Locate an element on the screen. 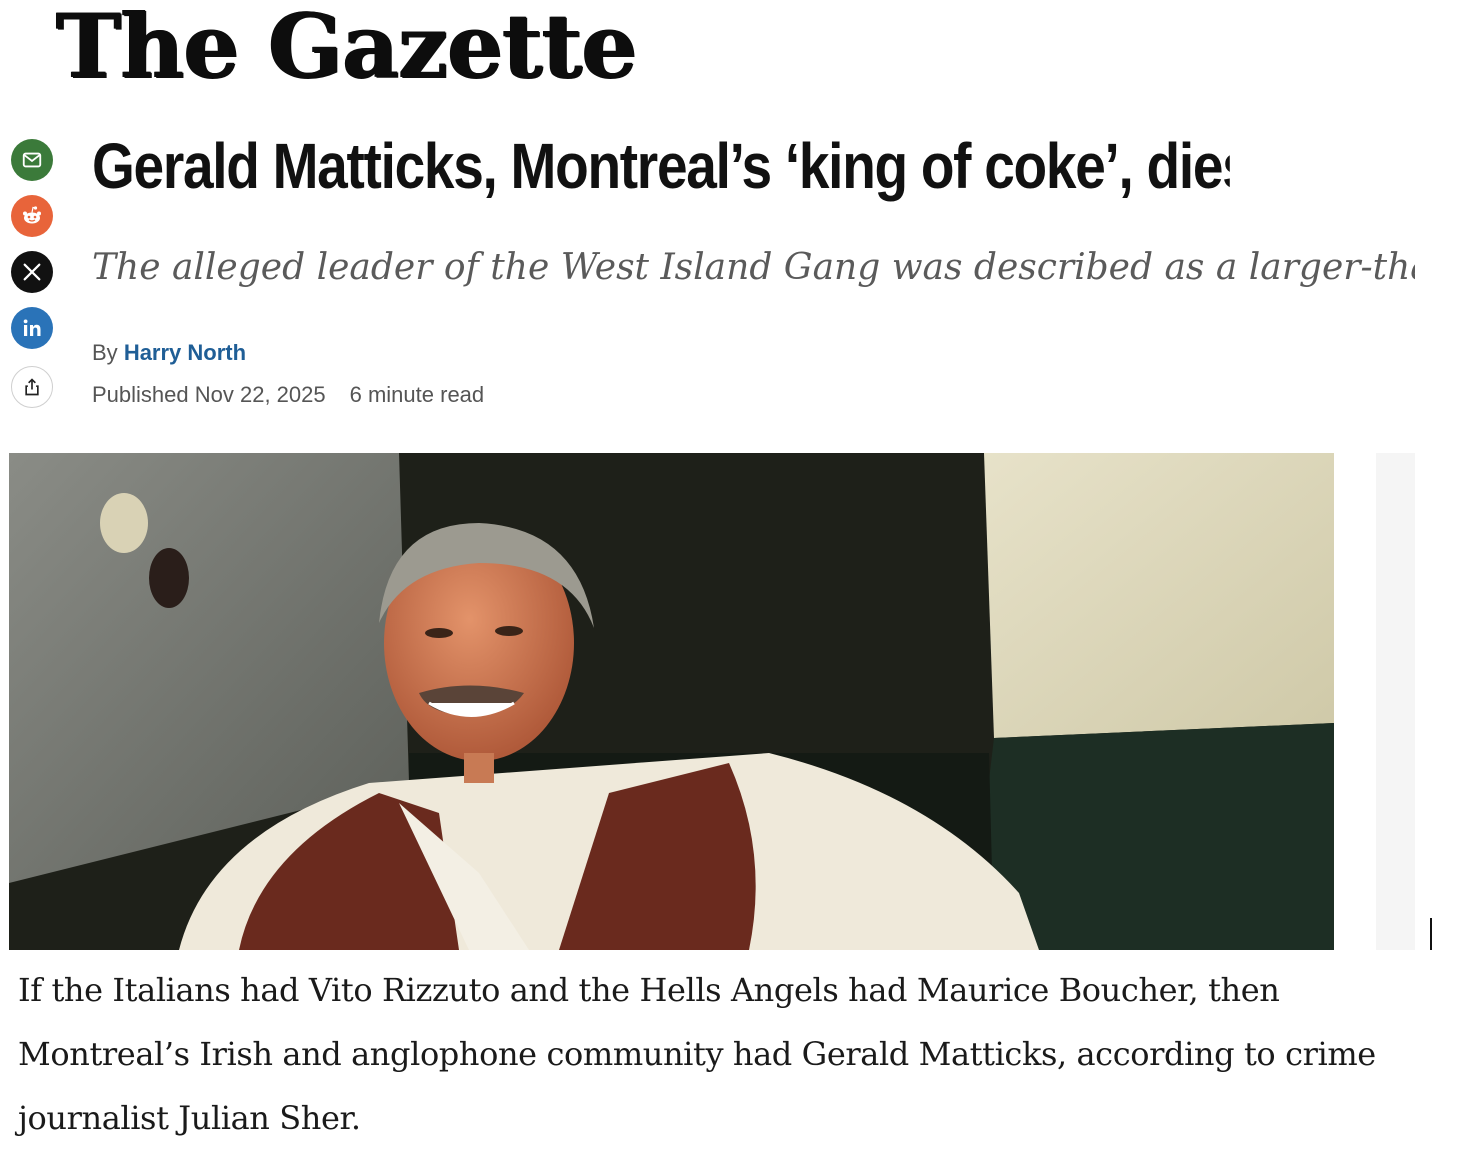  mail-icon is located at coordinates (32, 160).